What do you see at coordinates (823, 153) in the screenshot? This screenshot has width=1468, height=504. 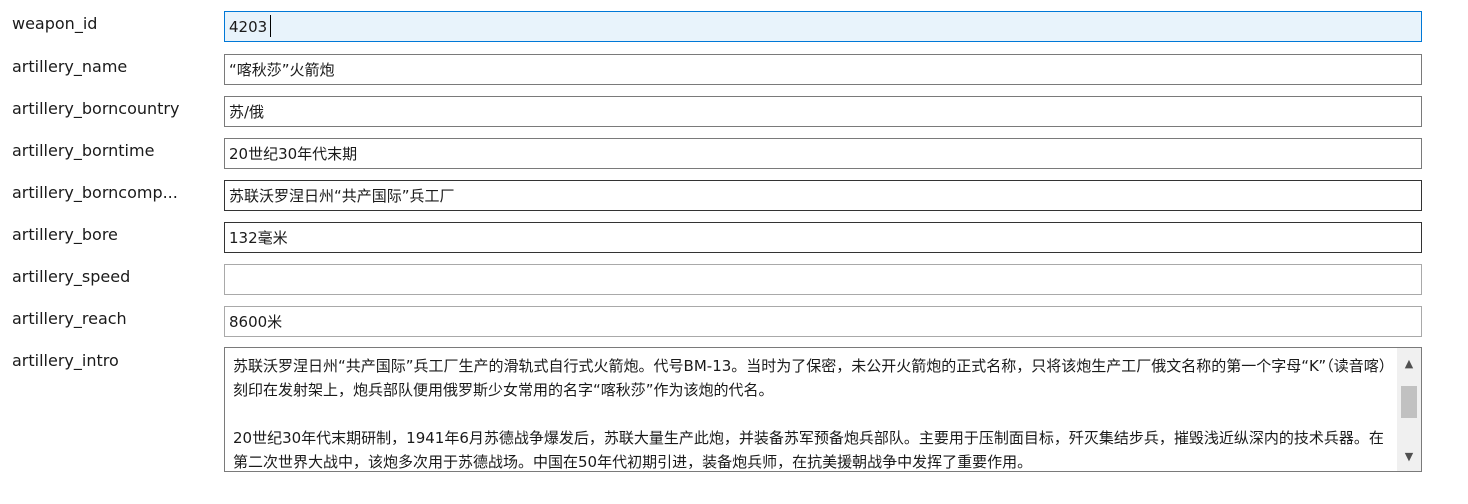 I see `artillery-borntime-input` at bounding box center [823, 153].